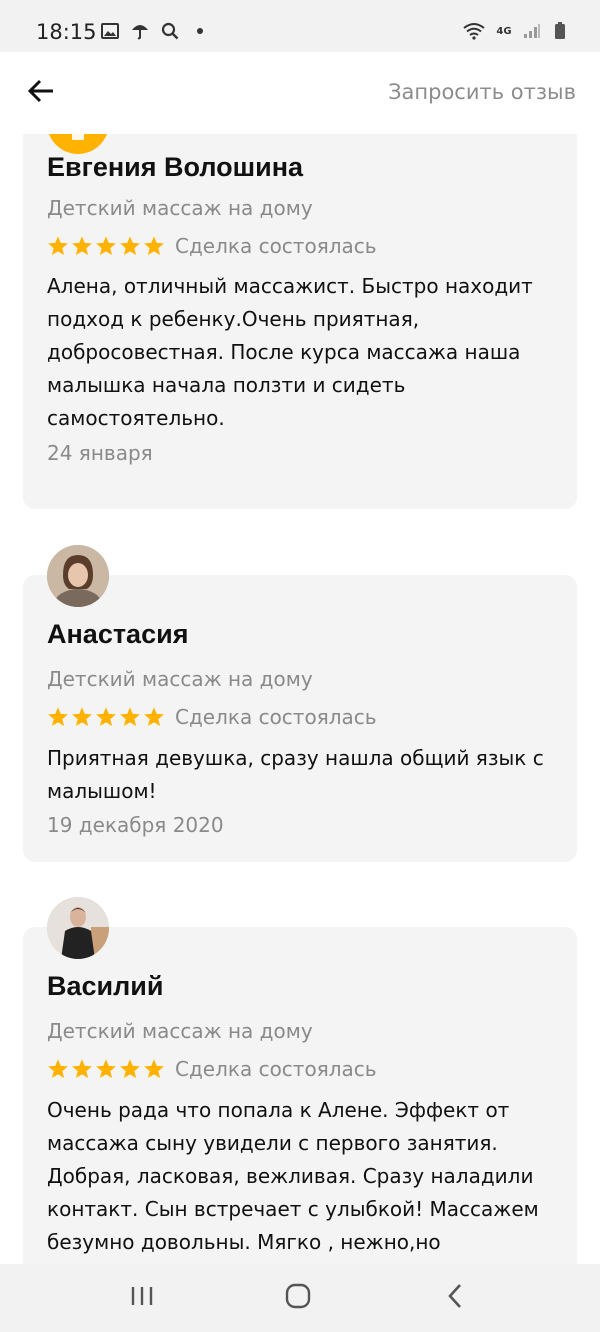 Image resolution: width=600 pixels, height=1332 pixels. What do you see at coordinates (516, 31) in the screenshot?
I see `status-icons-right: 4G` at bounding box center [516, 31].